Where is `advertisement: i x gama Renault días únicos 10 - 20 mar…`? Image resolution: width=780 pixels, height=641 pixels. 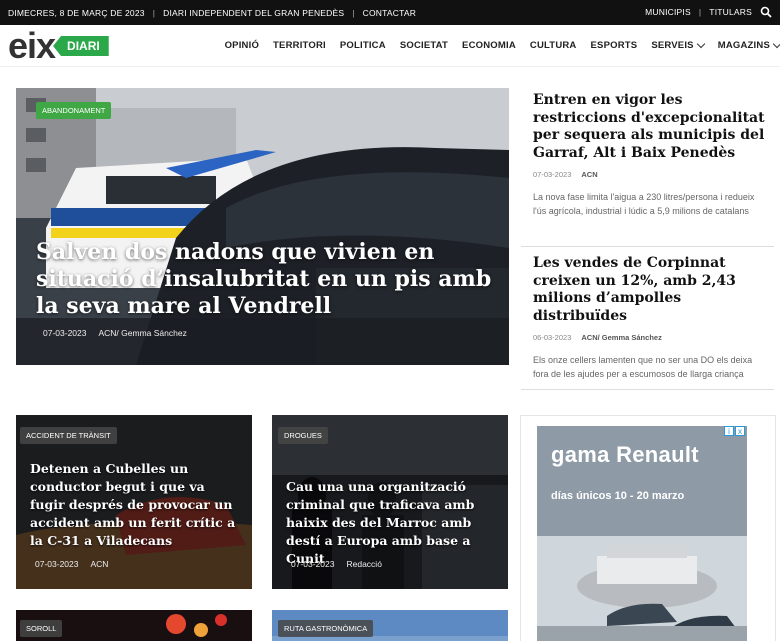 advertisement: i x gama Renault días únicos 10 - 20 mar… is located at coordinates (642, 533).